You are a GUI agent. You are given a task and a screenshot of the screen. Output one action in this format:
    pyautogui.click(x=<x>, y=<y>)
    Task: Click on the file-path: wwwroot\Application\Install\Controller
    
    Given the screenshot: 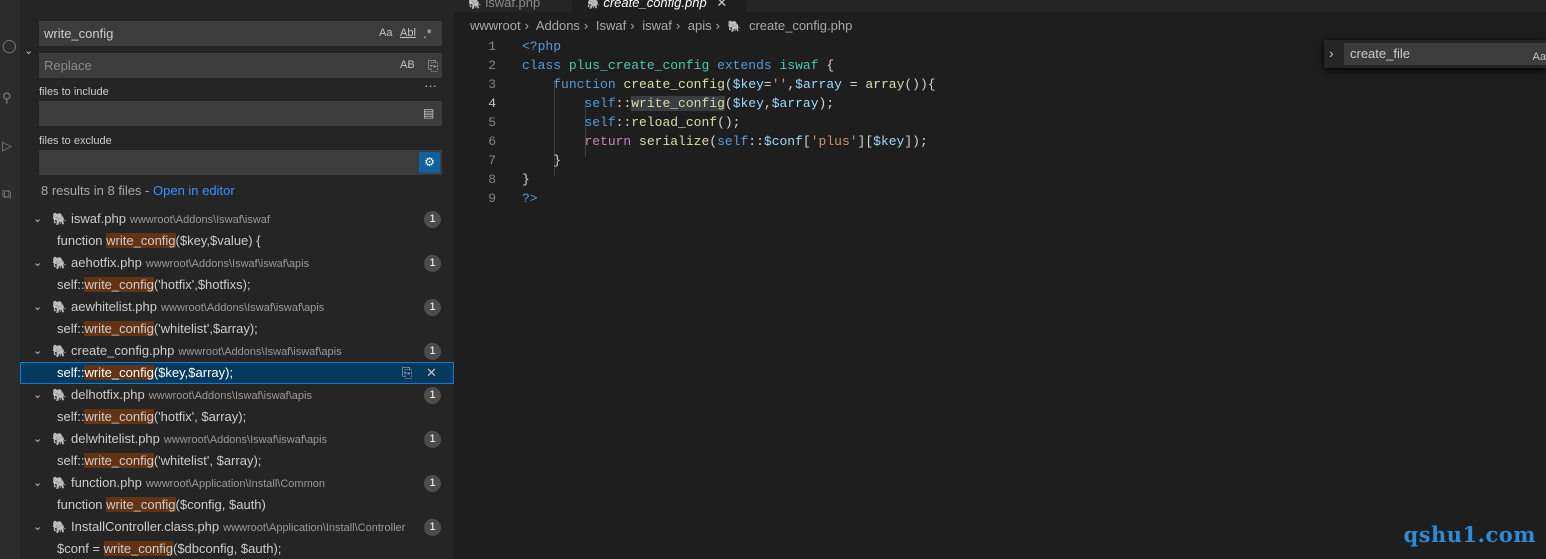 What is the action you would take?
    pyautogui.click(x=314, y=528)
    